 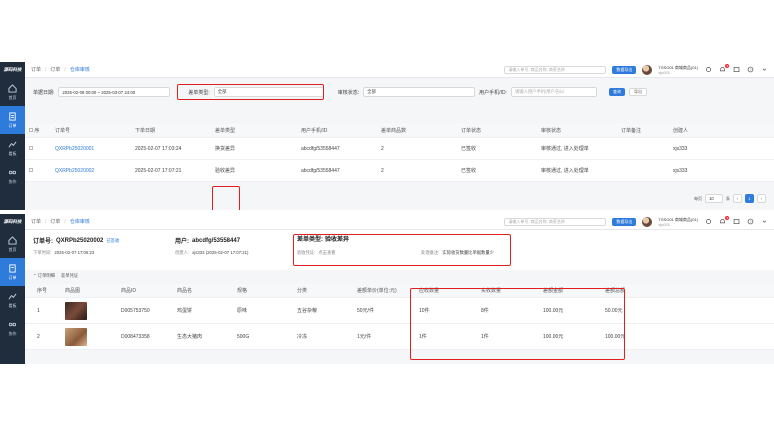 What do you see at coordinates (44, 92) in the screenshot?
I see `date-label: 单据日期:` at bounding box center [44, 92].